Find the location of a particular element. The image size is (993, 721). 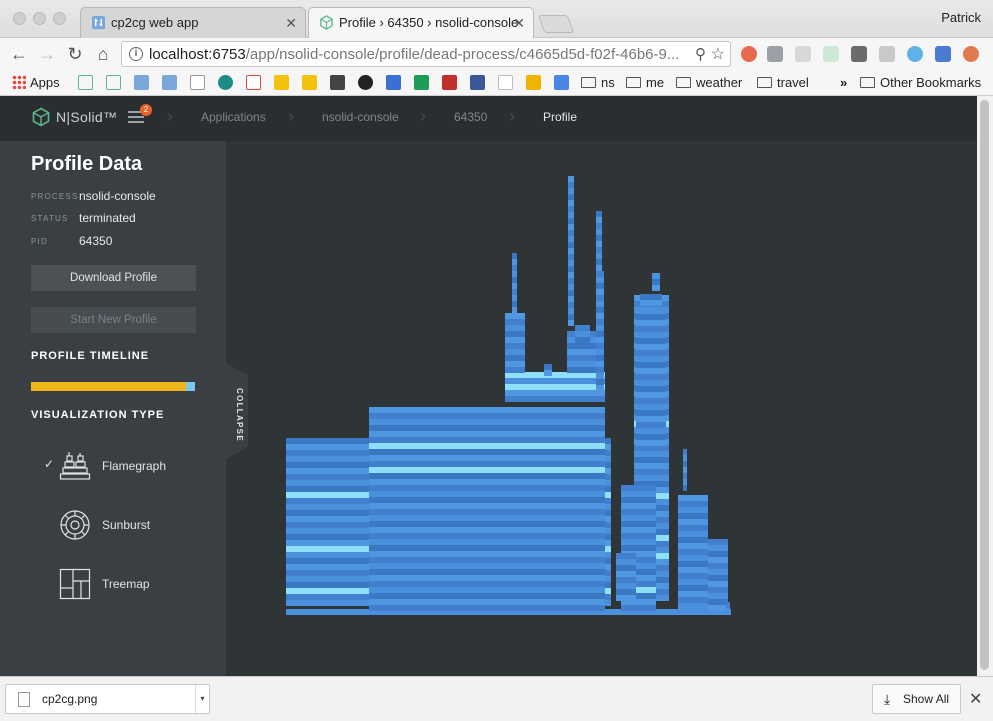

bookmarks-overflow-button: » is located at coordinates (843, 83).